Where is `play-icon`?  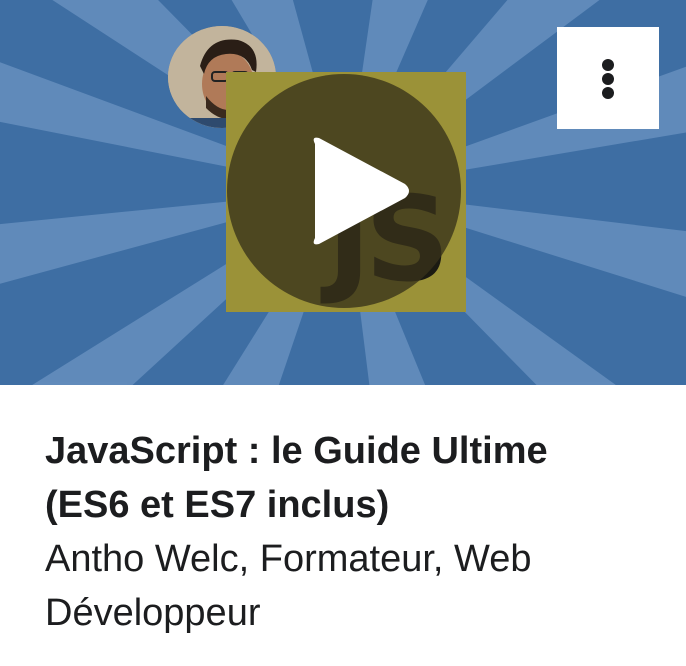 play-icon is located at coordinates (361, 191).